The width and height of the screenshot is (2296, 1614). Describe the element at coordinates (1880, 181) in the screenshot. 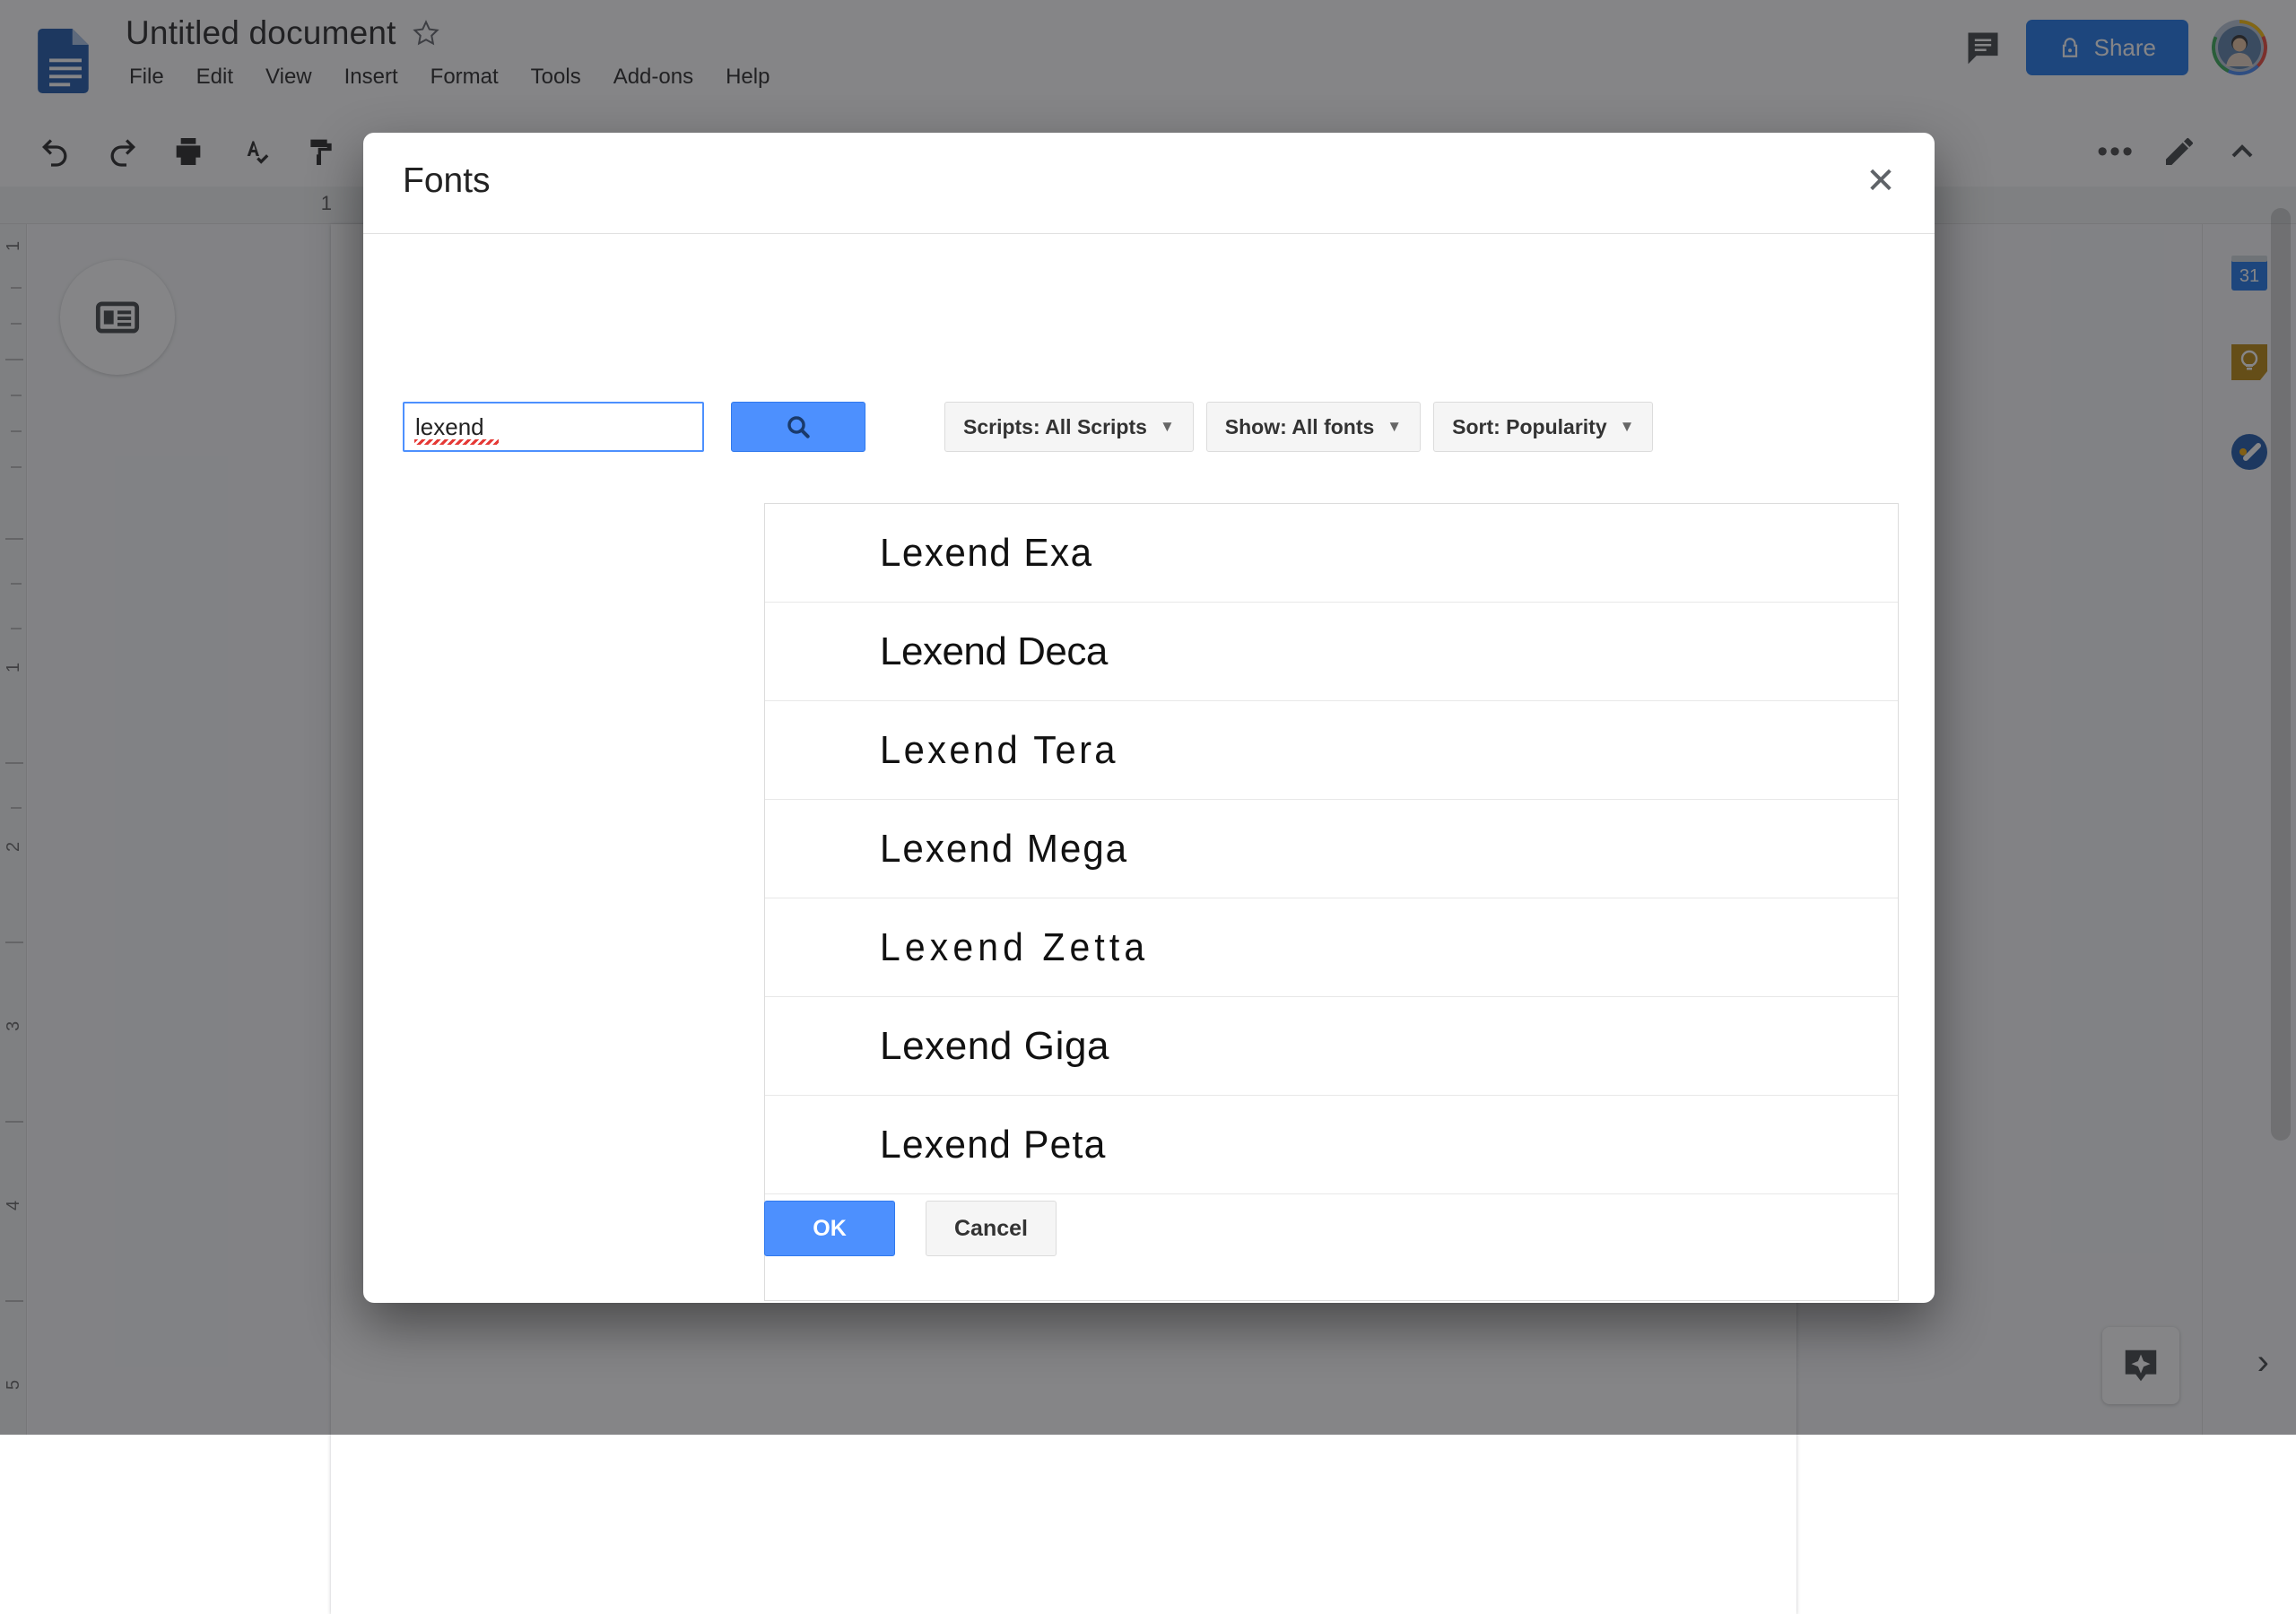

I see `close-icon: ✕` at that location.